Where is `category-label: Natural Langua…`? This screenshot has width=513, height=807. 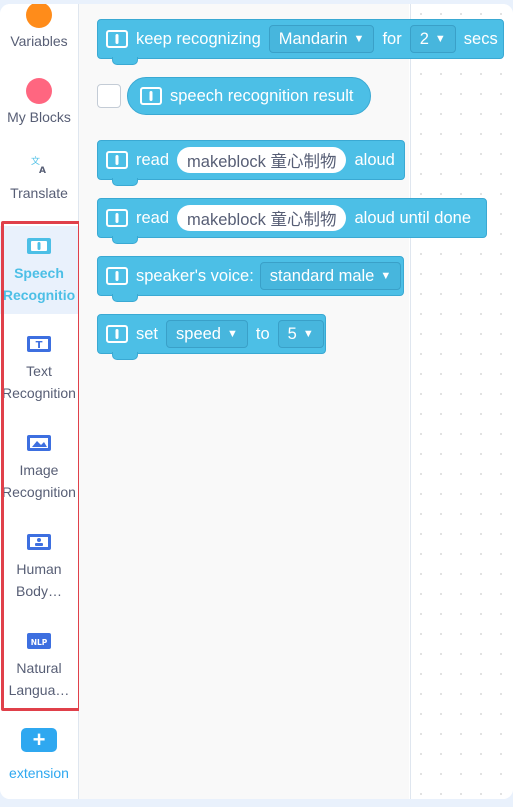
category-label: Natural Langua… is located at coordinates (39, 679).